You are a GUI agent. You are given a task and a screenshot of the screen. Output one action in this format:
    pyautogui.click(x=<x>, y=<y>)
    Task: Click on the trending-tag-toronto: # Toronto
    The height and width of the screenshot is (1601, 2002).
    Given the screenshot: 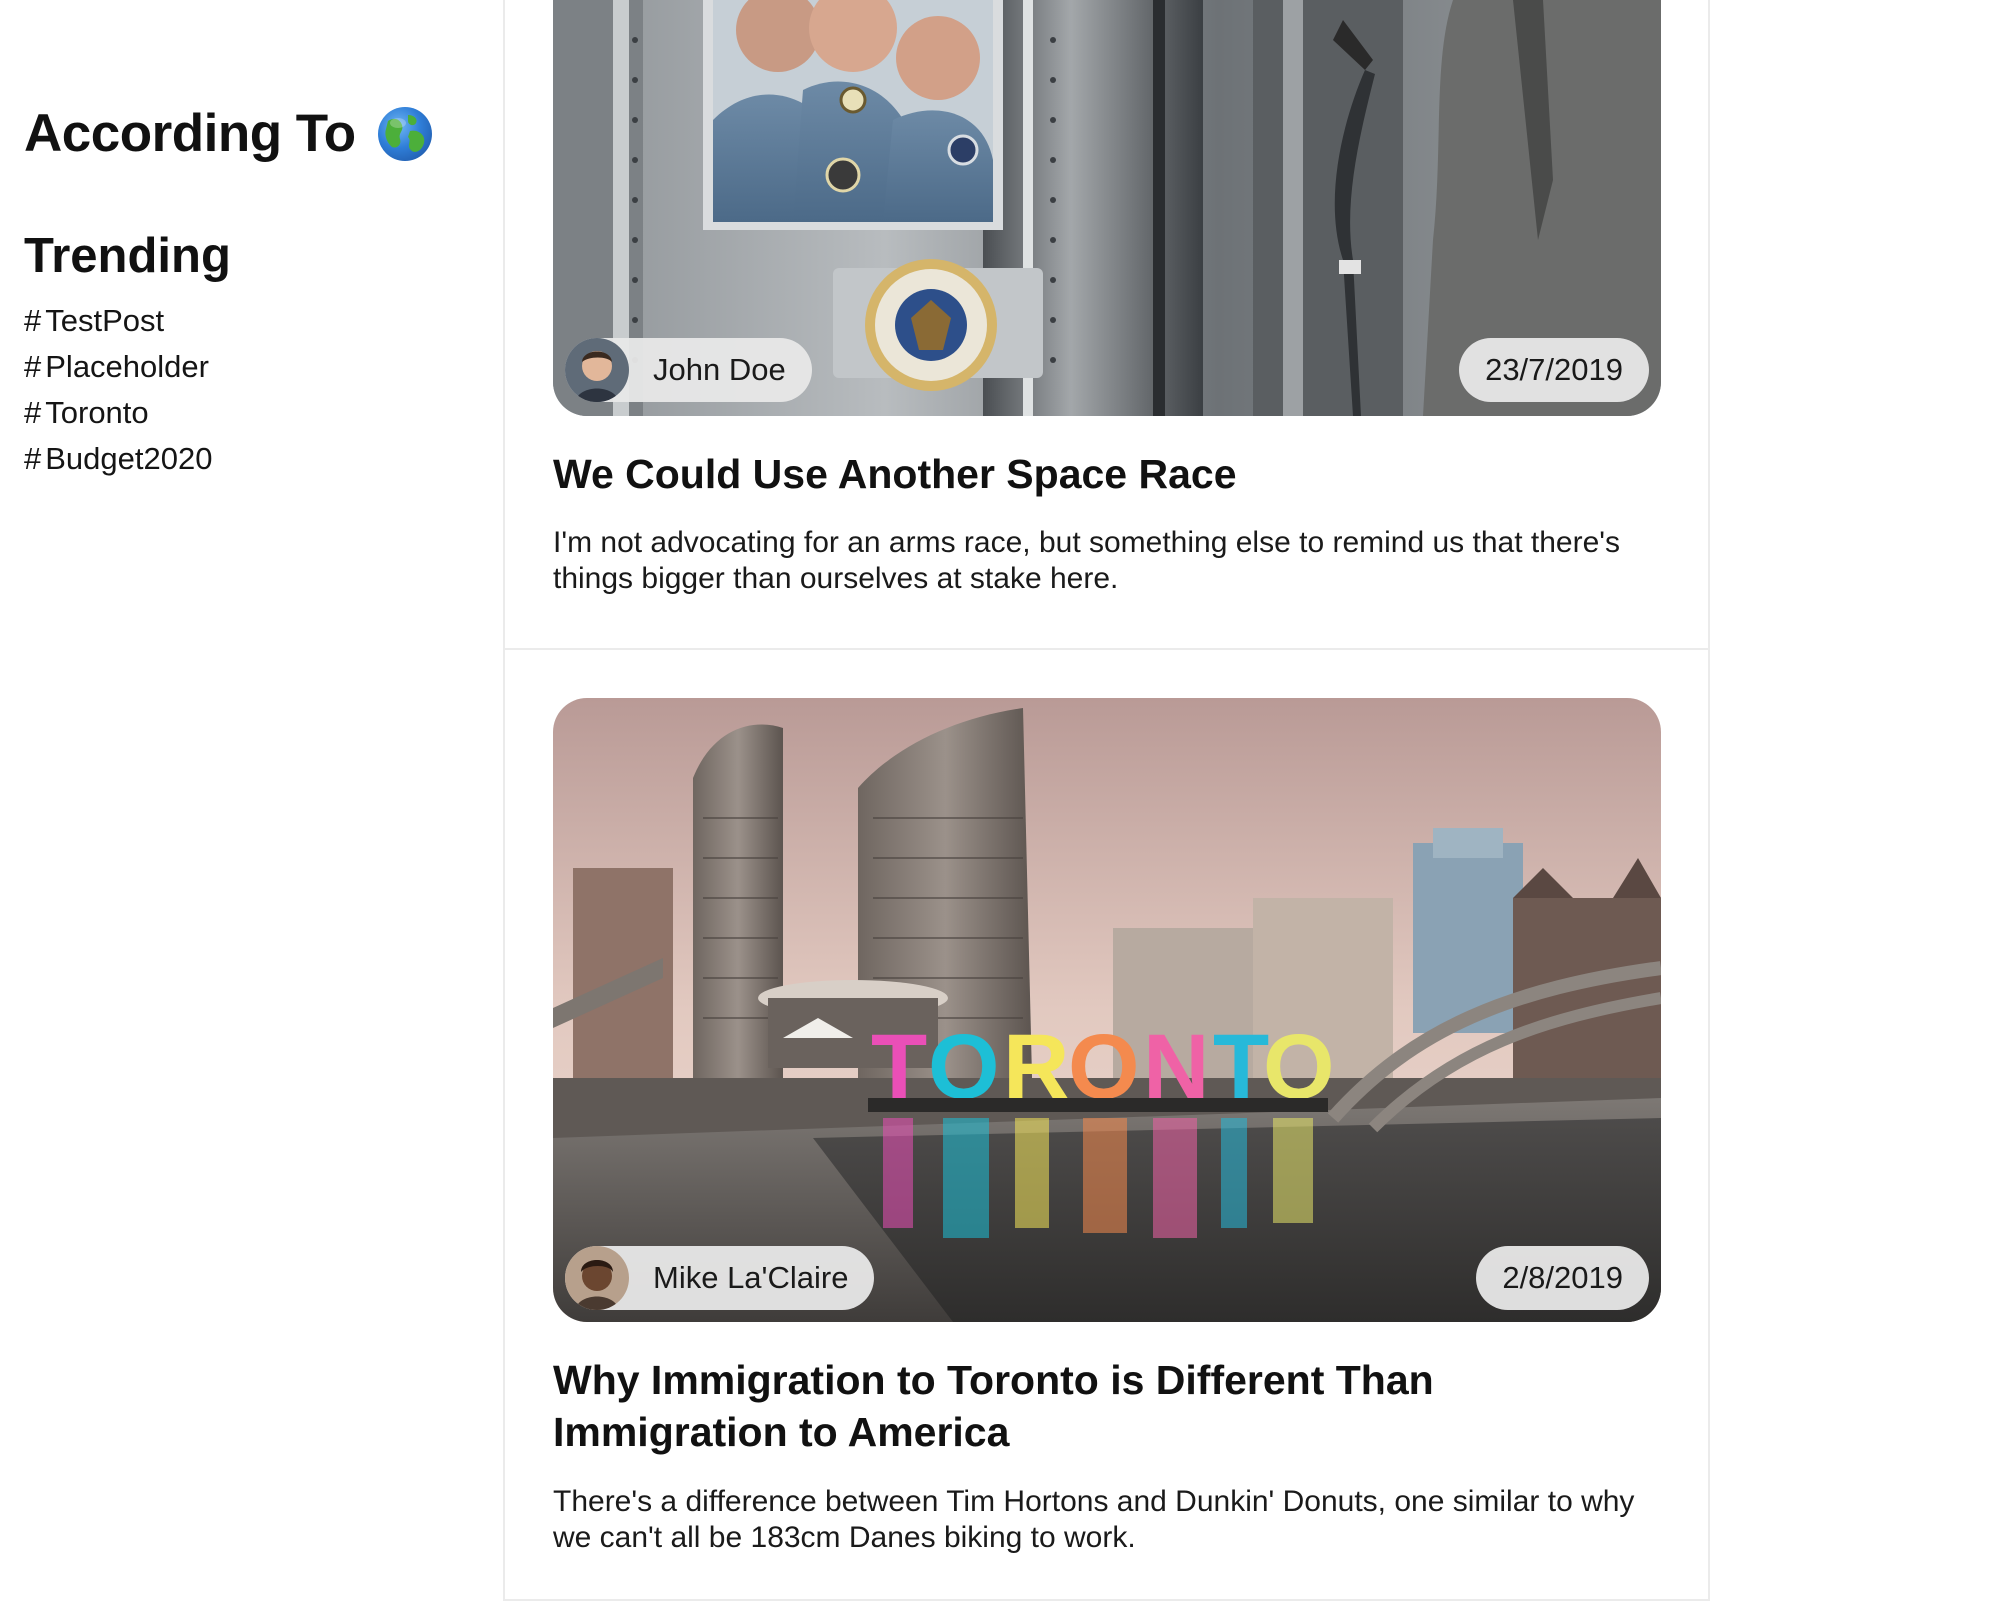 What is the action you would take?
    pyautogui.click(x=244, y=413)
    